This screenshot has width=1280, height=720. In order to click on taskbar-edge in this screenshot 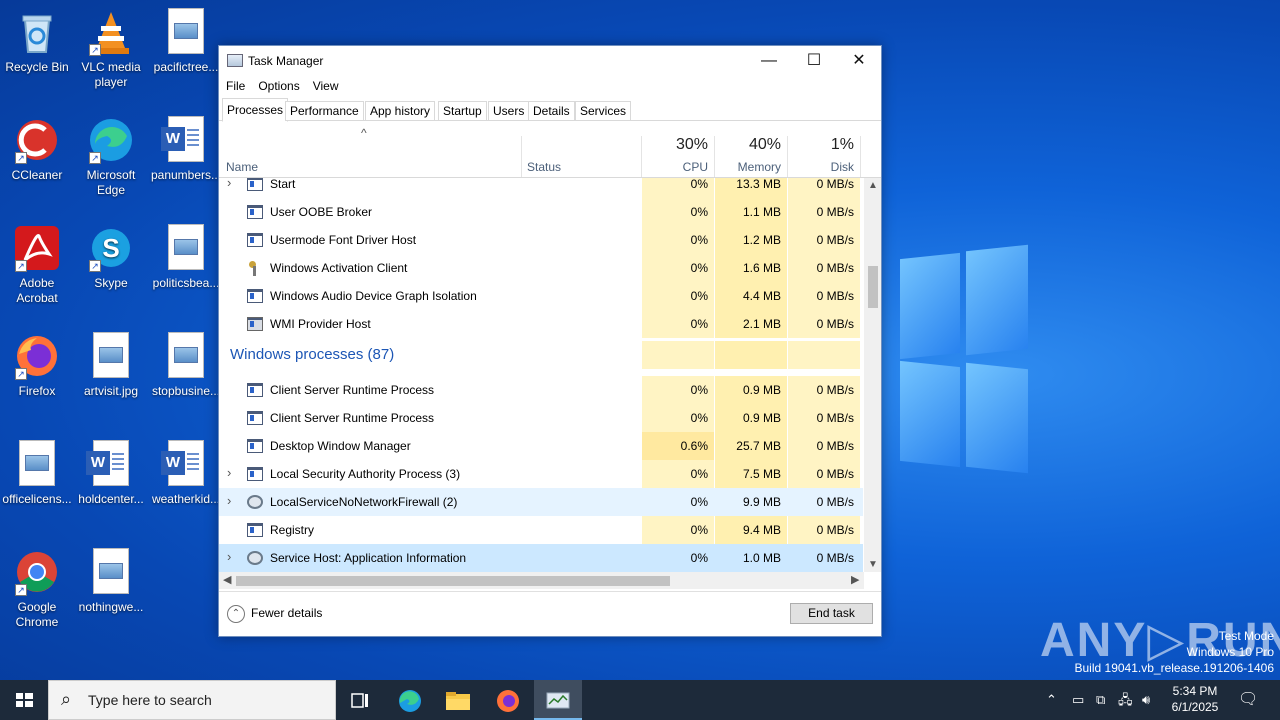, I will do `click(410, 700)`.